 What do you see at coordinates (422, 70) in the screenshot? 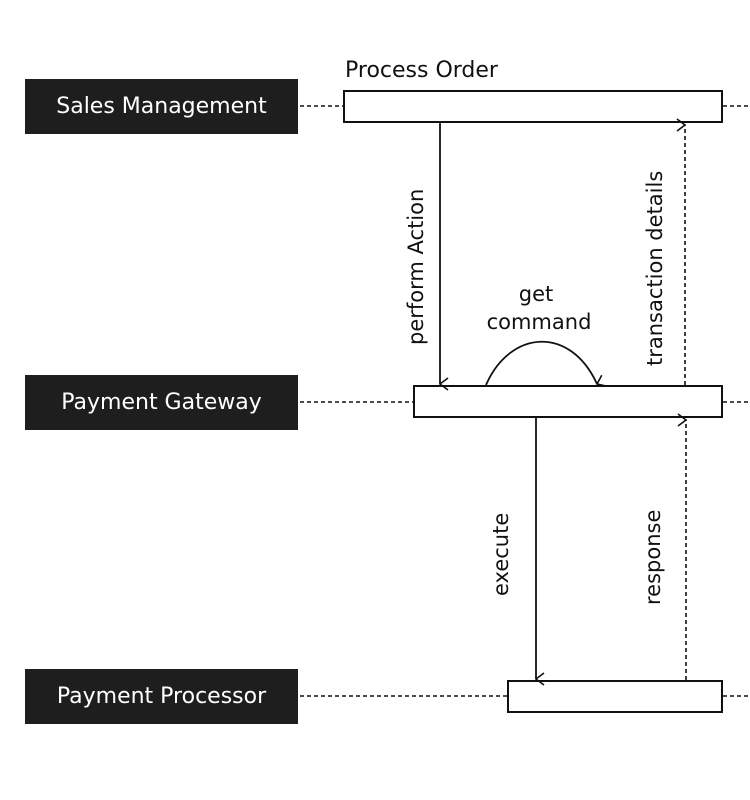
I see `activation-label-process-order: Process Order` at bounding box center [422, 70].